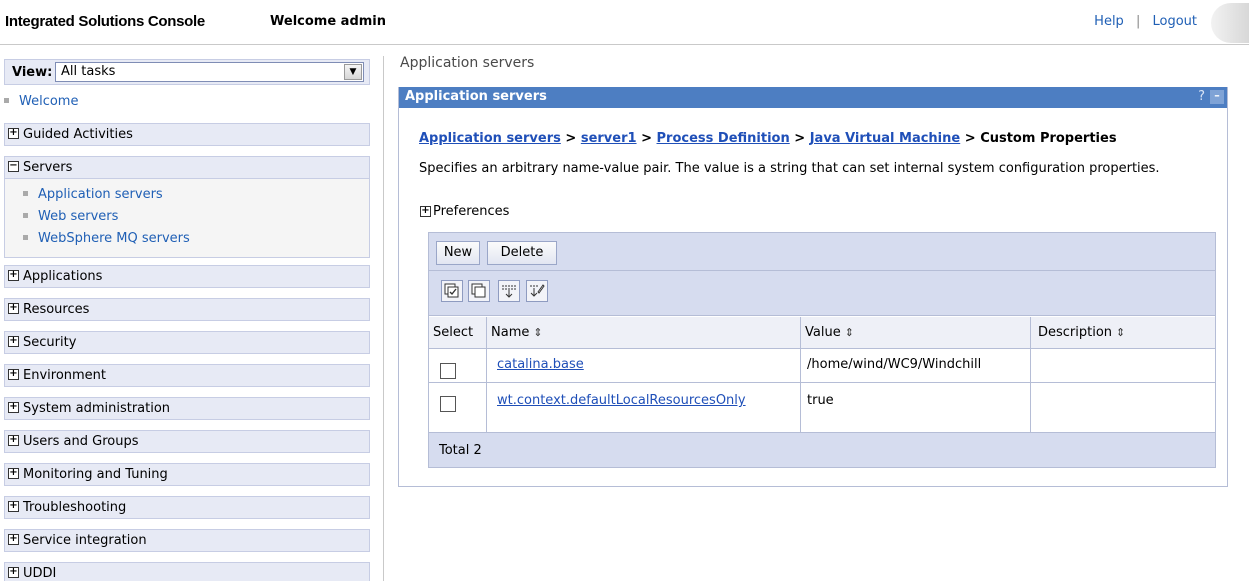 Image resolution: width=1249 pixels, height=581 pixels. What do you see at coordinates (48, 167) in the screenshot?
I see `nav-group-label: Servers` at bounding box center [48, 167].